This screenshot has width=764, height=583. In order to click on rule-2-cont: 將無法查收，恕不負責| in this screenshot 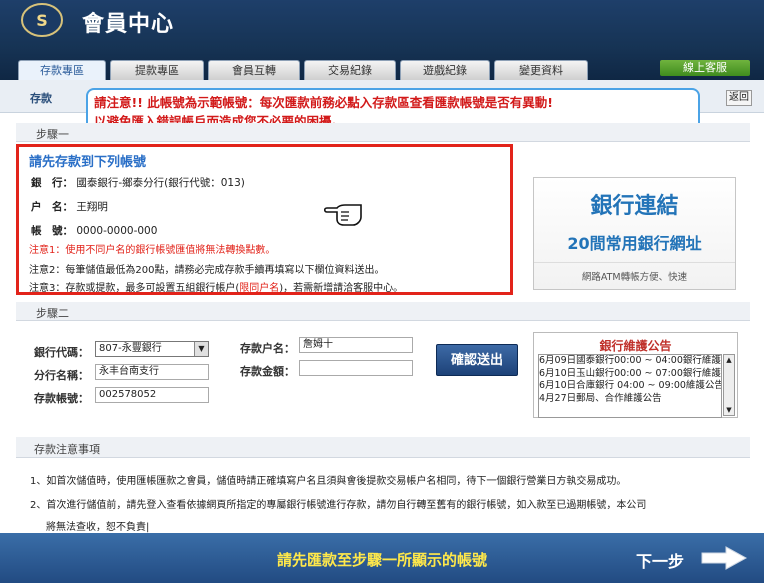, I will do `click(98, 527)`.